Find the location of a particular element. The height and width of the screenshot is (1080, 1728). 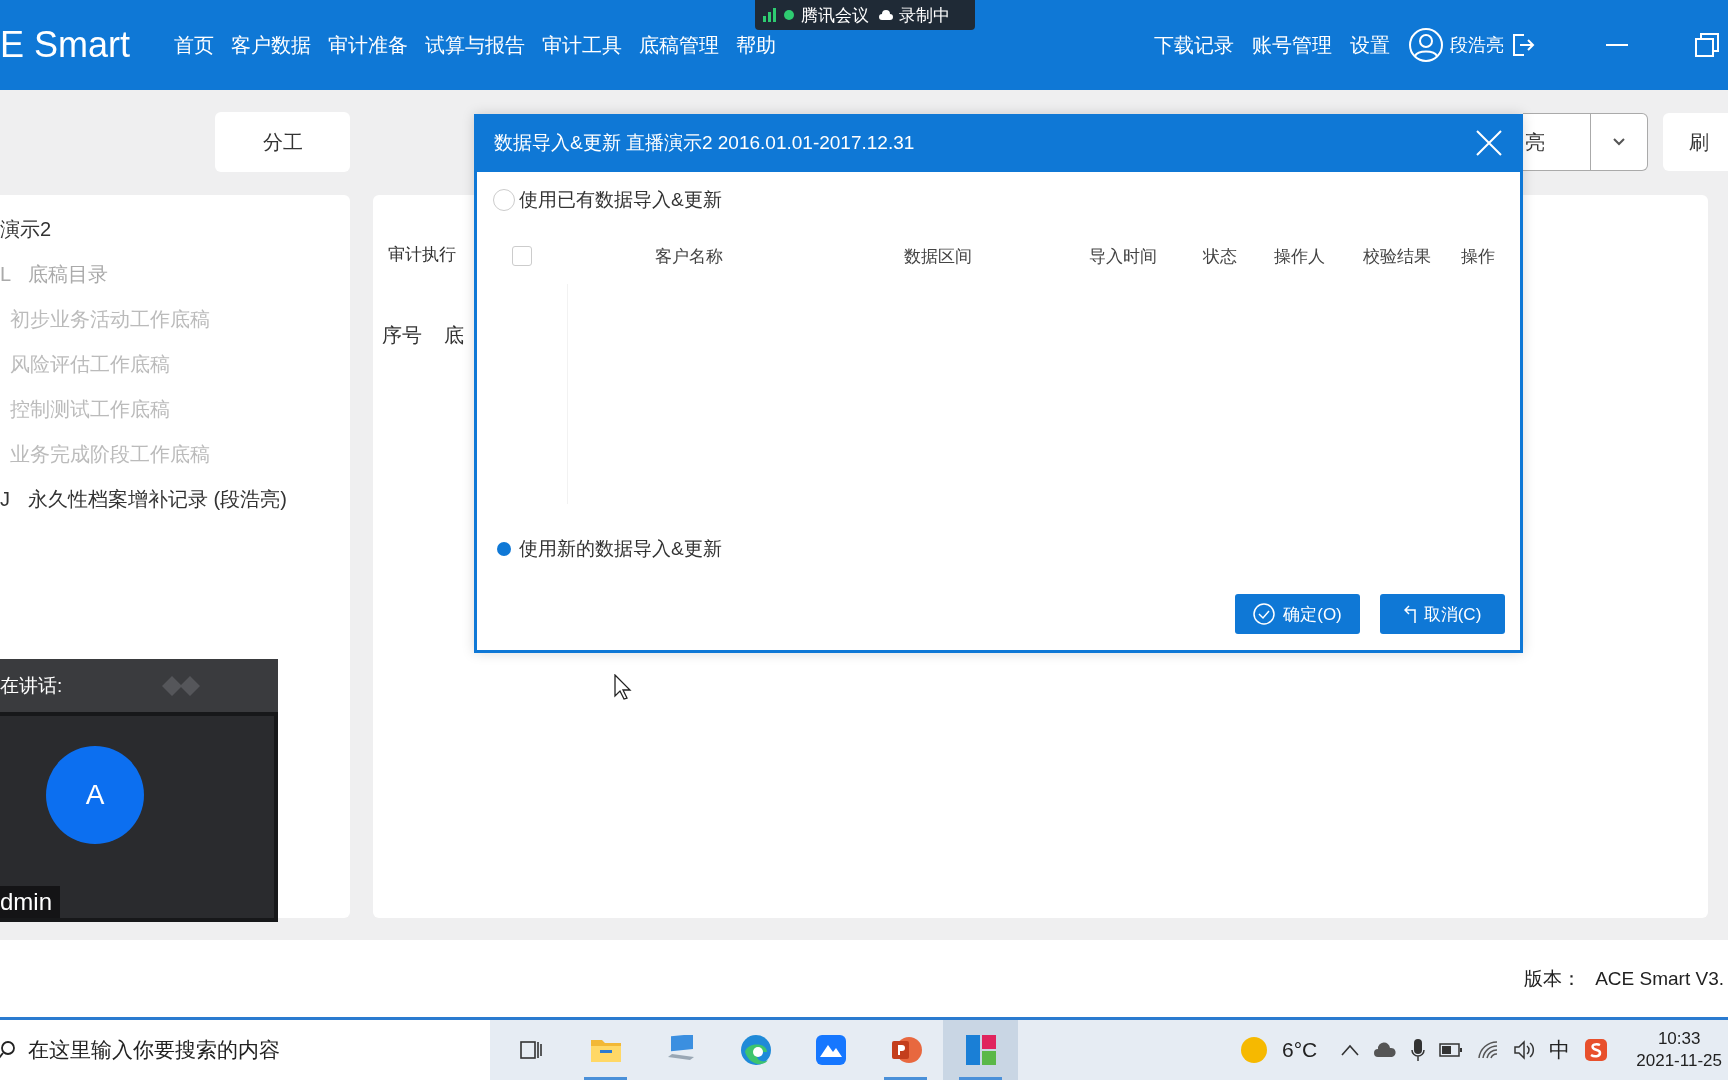

logout-icon is located at coordinates (1523, 45).